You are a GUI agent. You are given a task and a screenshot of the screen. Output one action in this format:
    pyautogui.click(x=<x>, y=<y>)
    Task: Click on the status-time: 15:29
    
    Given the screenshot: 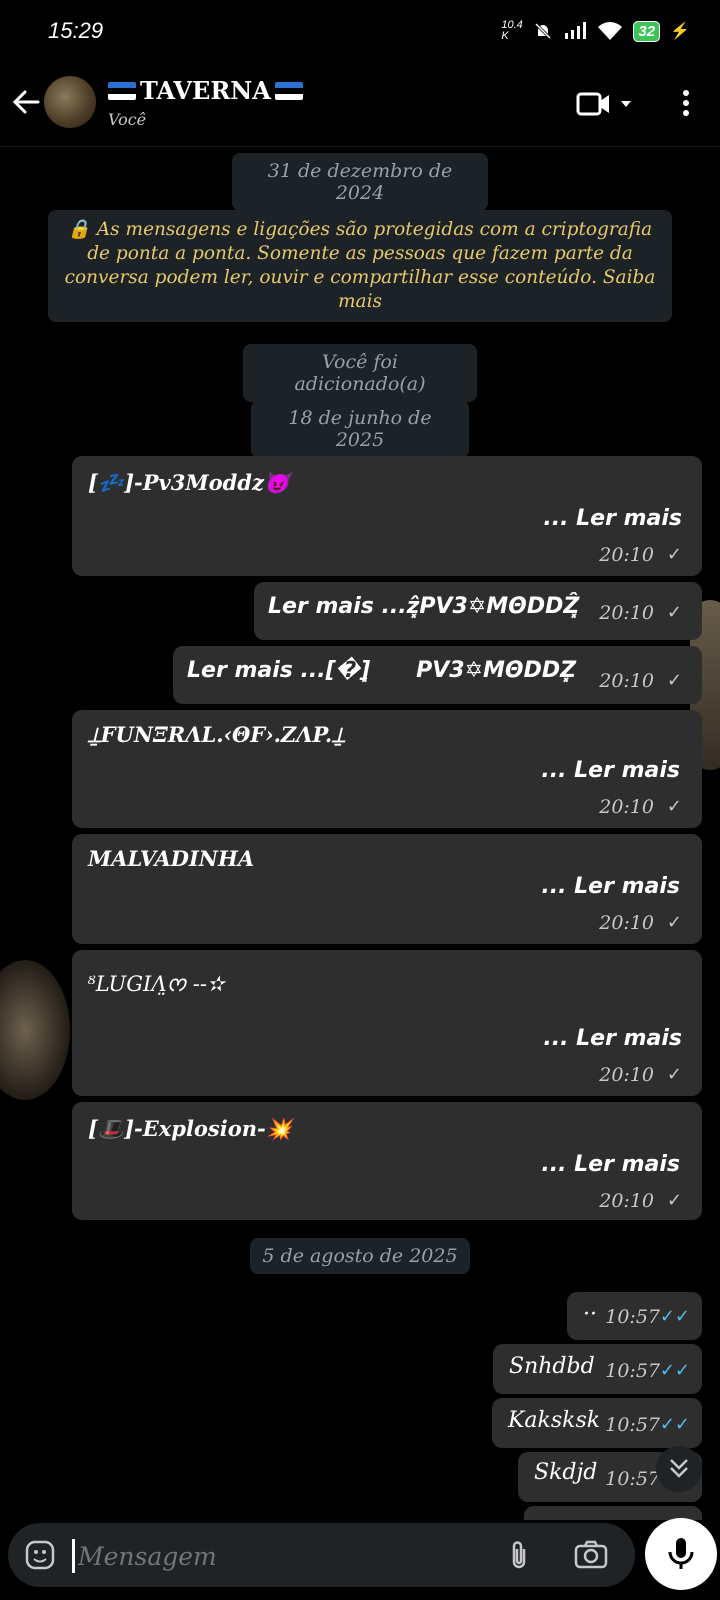 What is the action you would take?
    pyautogui.click(x=76, y=30)
    